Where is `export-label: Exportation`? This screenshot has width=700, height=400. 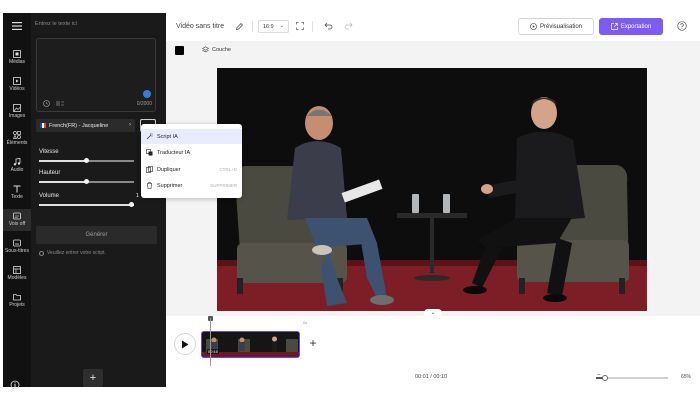
export-label: Exportation is located at coordinates (636, 26).